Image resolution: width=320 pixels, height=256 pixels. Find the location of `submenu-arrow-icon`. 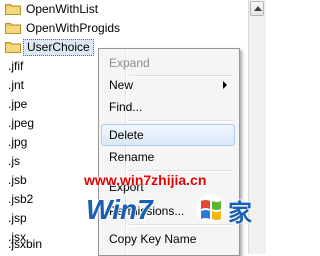

submenu-arrow-icon is located at coordinates (225, 85).